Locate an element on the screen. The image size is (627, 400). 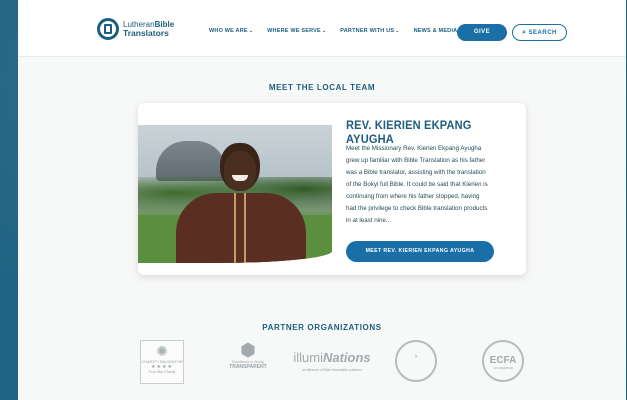
bible-logo-icon is located at coordinates (108, 29).